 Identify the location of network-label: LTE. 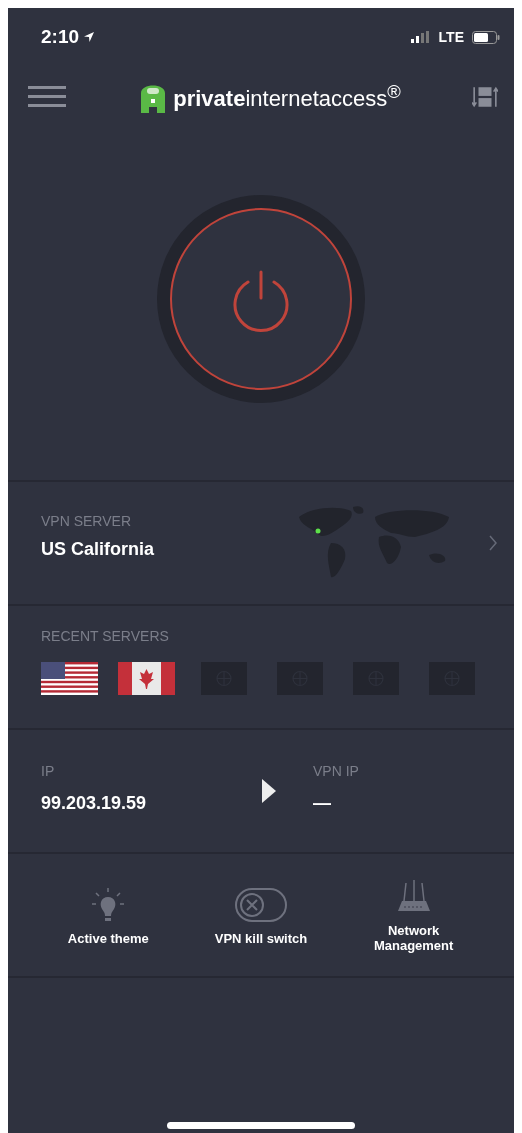
(451, 37).